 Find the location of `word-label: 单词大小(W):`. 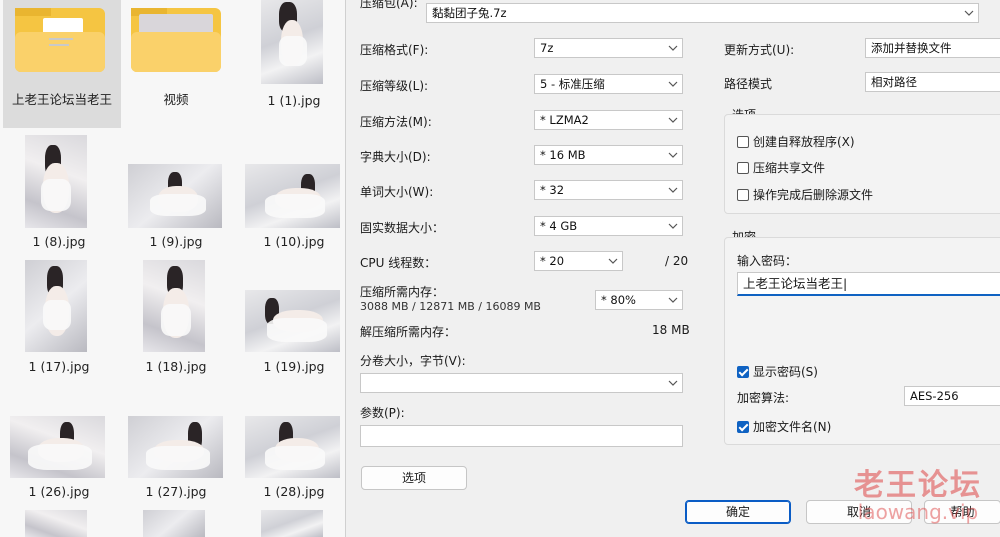

word-label: 单词大小(W): is located at coordinates (397, 192).